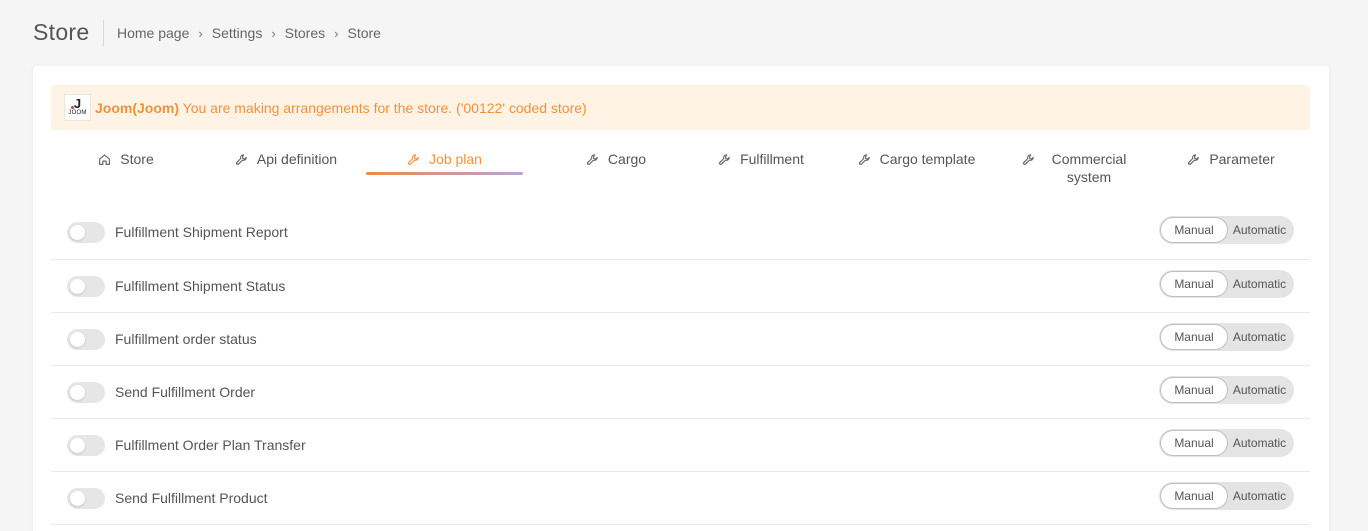  What do you see at coordinates (927, 159) in the screenshot?
I see `tab-label: Cargo template` at bounding box center [927, 159].